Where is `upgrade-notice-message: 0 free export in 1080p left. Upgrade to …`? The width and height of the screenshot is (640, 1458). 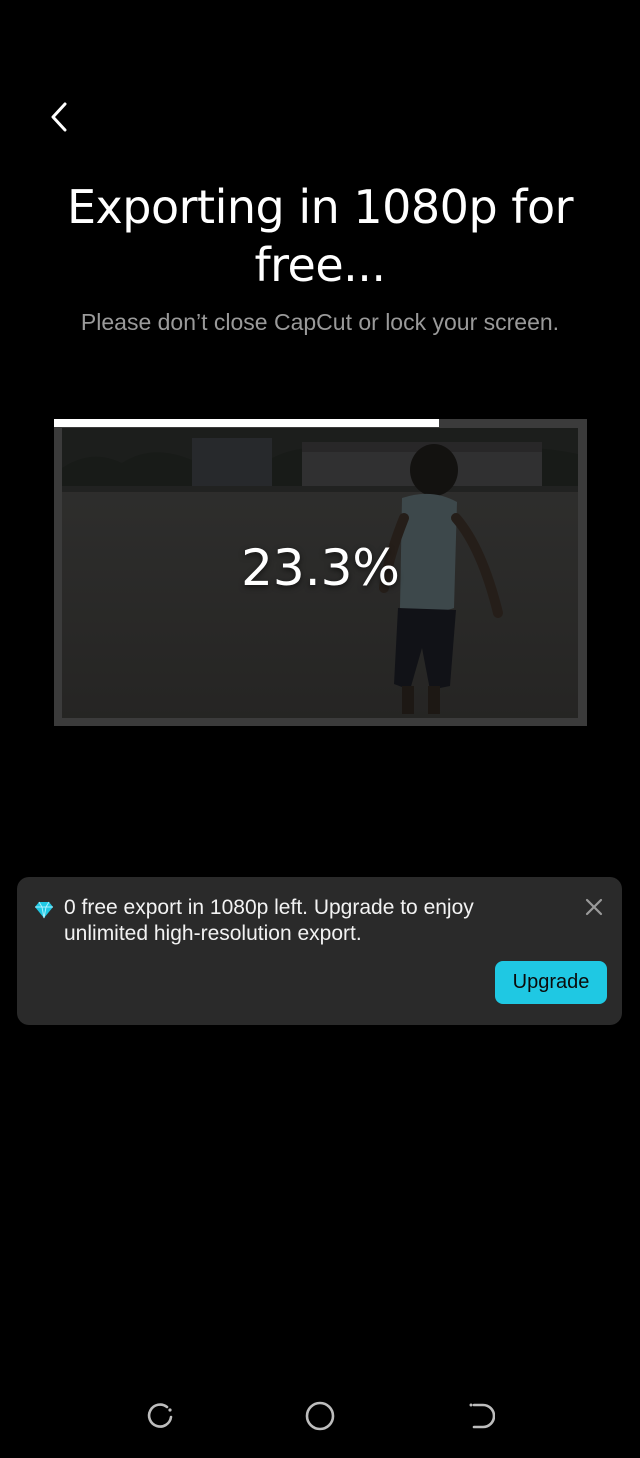 upgrade-notice-message: 0 free export in 1080p left. Upgrade to … is located at coordinates (269, 920).